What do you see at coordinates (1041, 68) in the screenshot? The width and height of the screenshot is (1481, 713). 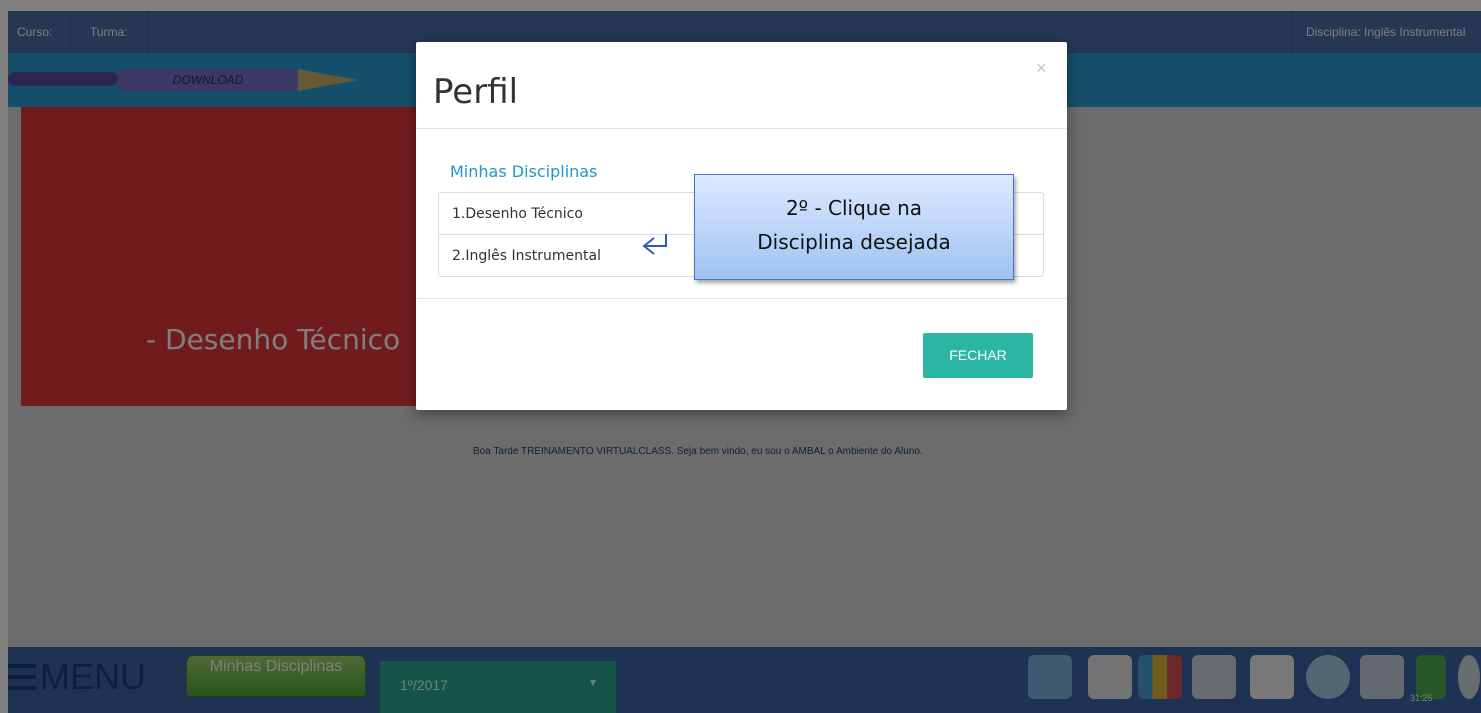 I see `close-icon: ×` at bounding box center [1041, 68].